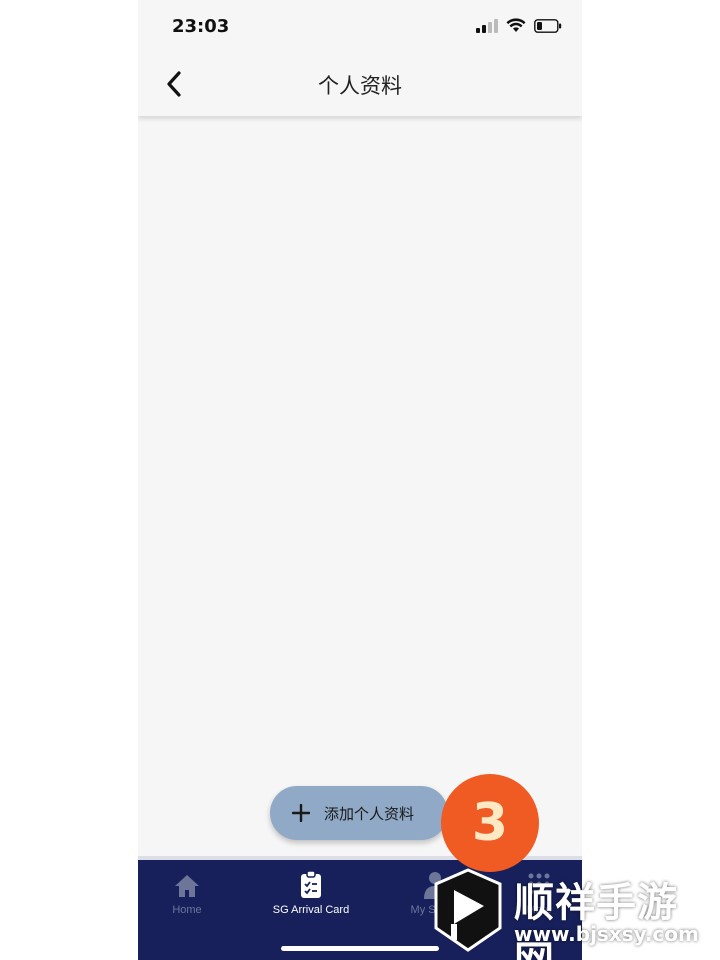 The image size is (720, 960). I want to click on signal-icon, so click(487, 25).